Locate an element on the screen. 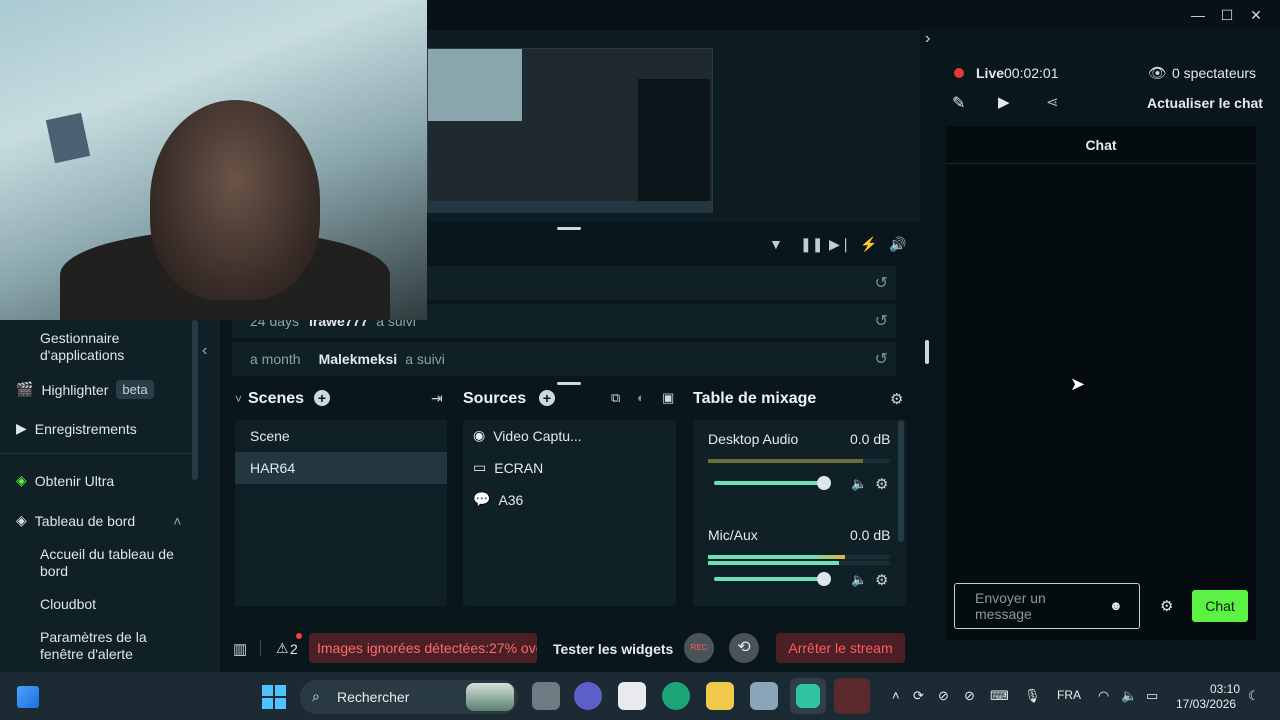 The width and height of the screenshot is (1280, 720). sidebar-item-ultra: ◈ Obtenir Ultra is located at coordinates (65, 480).